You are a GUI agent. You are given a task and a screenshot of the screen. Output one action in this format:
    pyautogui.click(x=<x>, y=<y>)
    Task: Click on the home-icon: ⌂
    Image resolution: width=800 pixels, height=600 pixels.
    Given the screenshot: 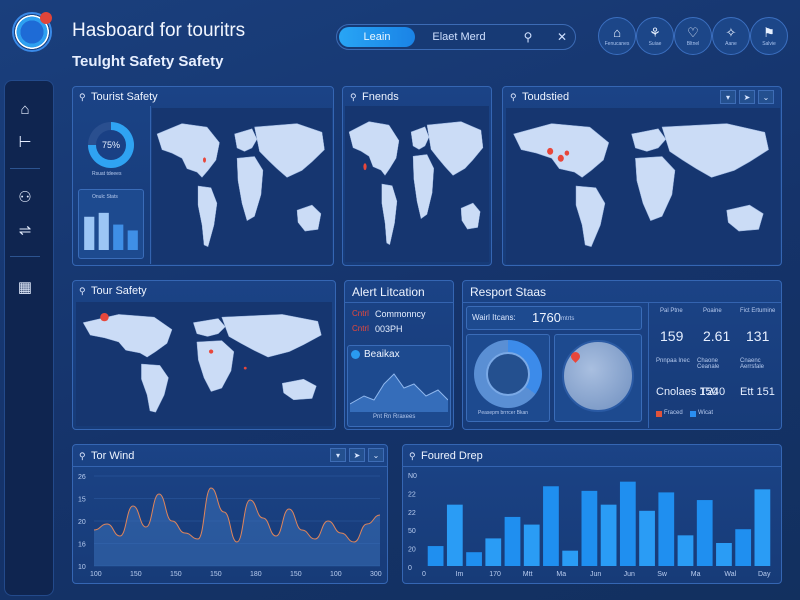 What is the action you would take?
    pyautogui.click(x=25, y=109)
    